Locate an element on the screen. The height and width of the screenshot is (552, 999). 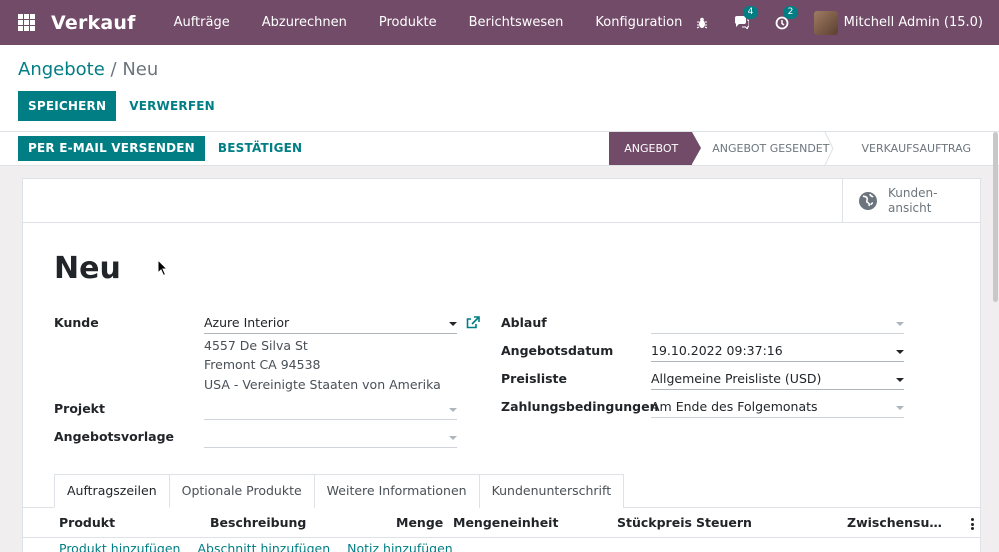
payment-terms-label: Zahlungsbedingungen is located at coordinates (580, 406).